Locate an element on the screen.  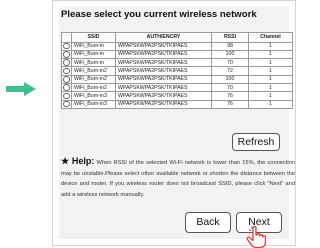
hand-pointer-icon is located at coordinates (256, 237).